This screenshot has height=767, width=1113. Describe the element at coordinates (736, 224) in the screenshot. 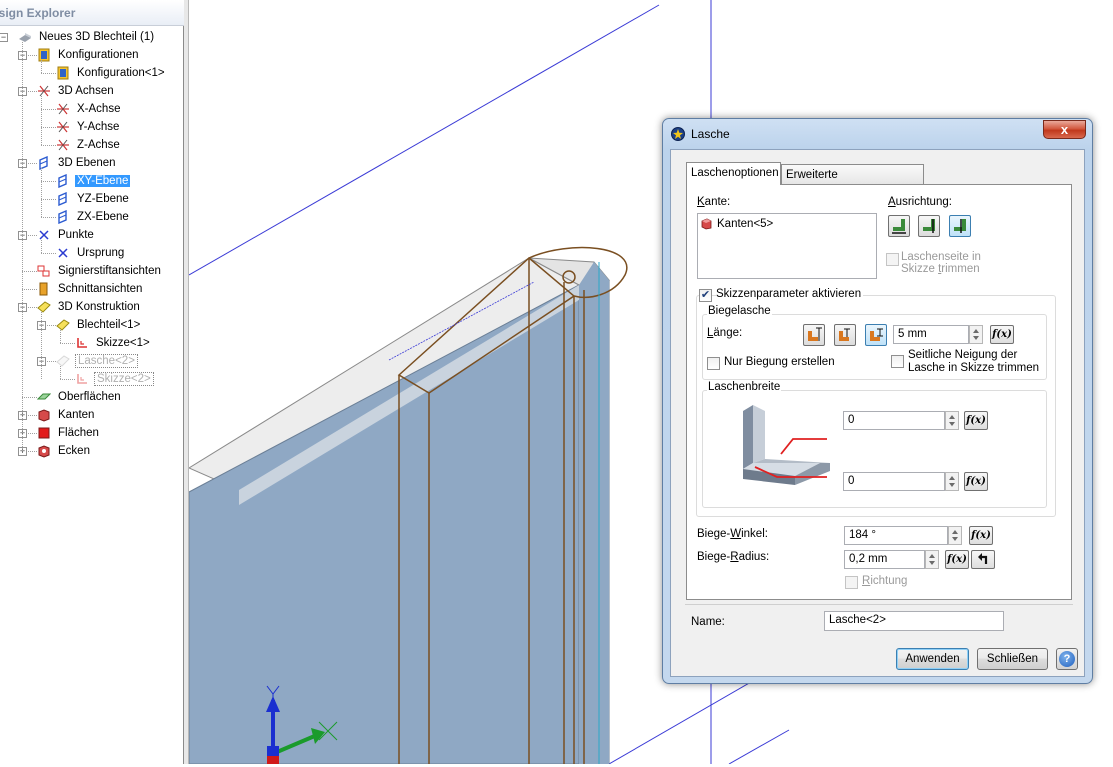

I see `list-item: Kanten<5>` at that location.